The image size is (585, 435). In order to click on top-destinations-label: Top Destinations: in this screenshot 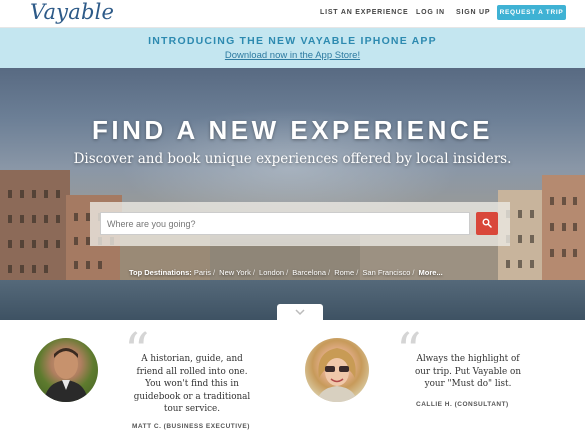, I will do `click(160, 272)`.